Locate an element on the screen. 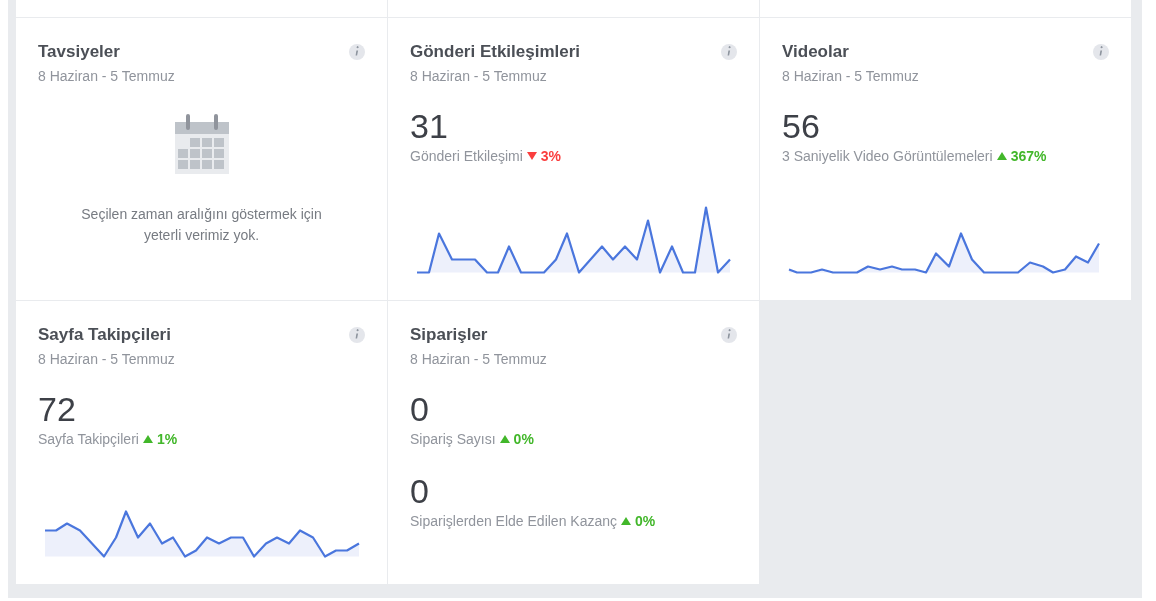 The width and height of the screenshot is (1156, 601). change-percent: 3% is located at coordinates (551, 156).